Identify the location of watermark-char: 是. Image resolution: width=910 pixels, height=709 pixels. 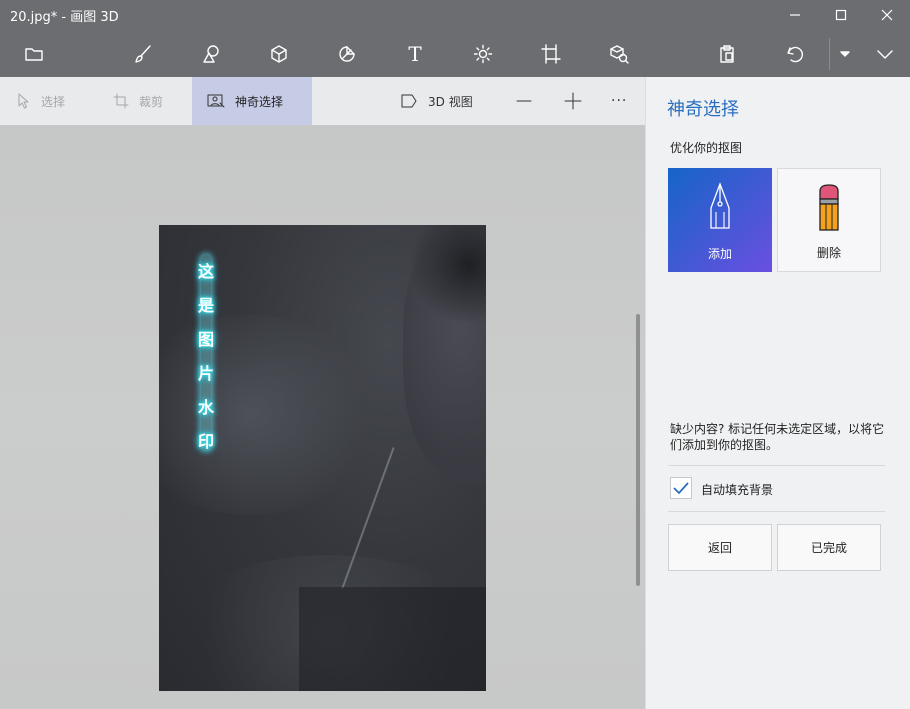
(205, 305).